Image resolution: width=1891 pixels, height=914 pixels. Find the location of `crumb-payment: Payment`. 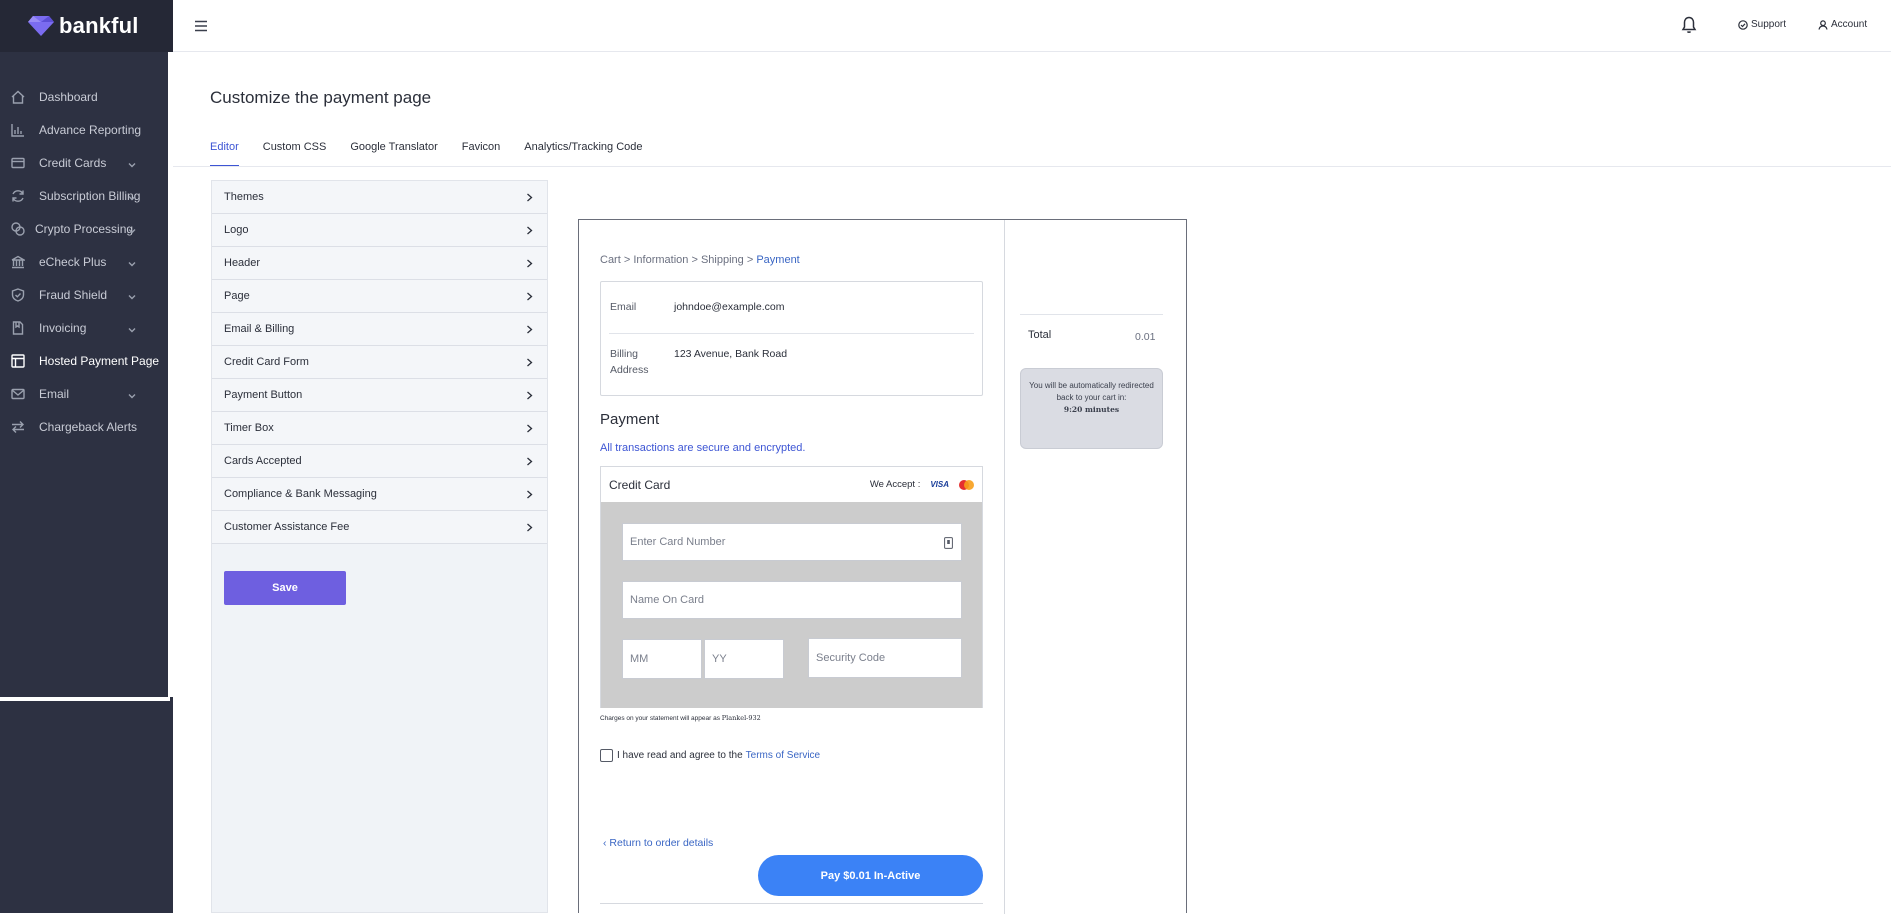

crumb-payment: Payment is located at coordinates (778, 260).